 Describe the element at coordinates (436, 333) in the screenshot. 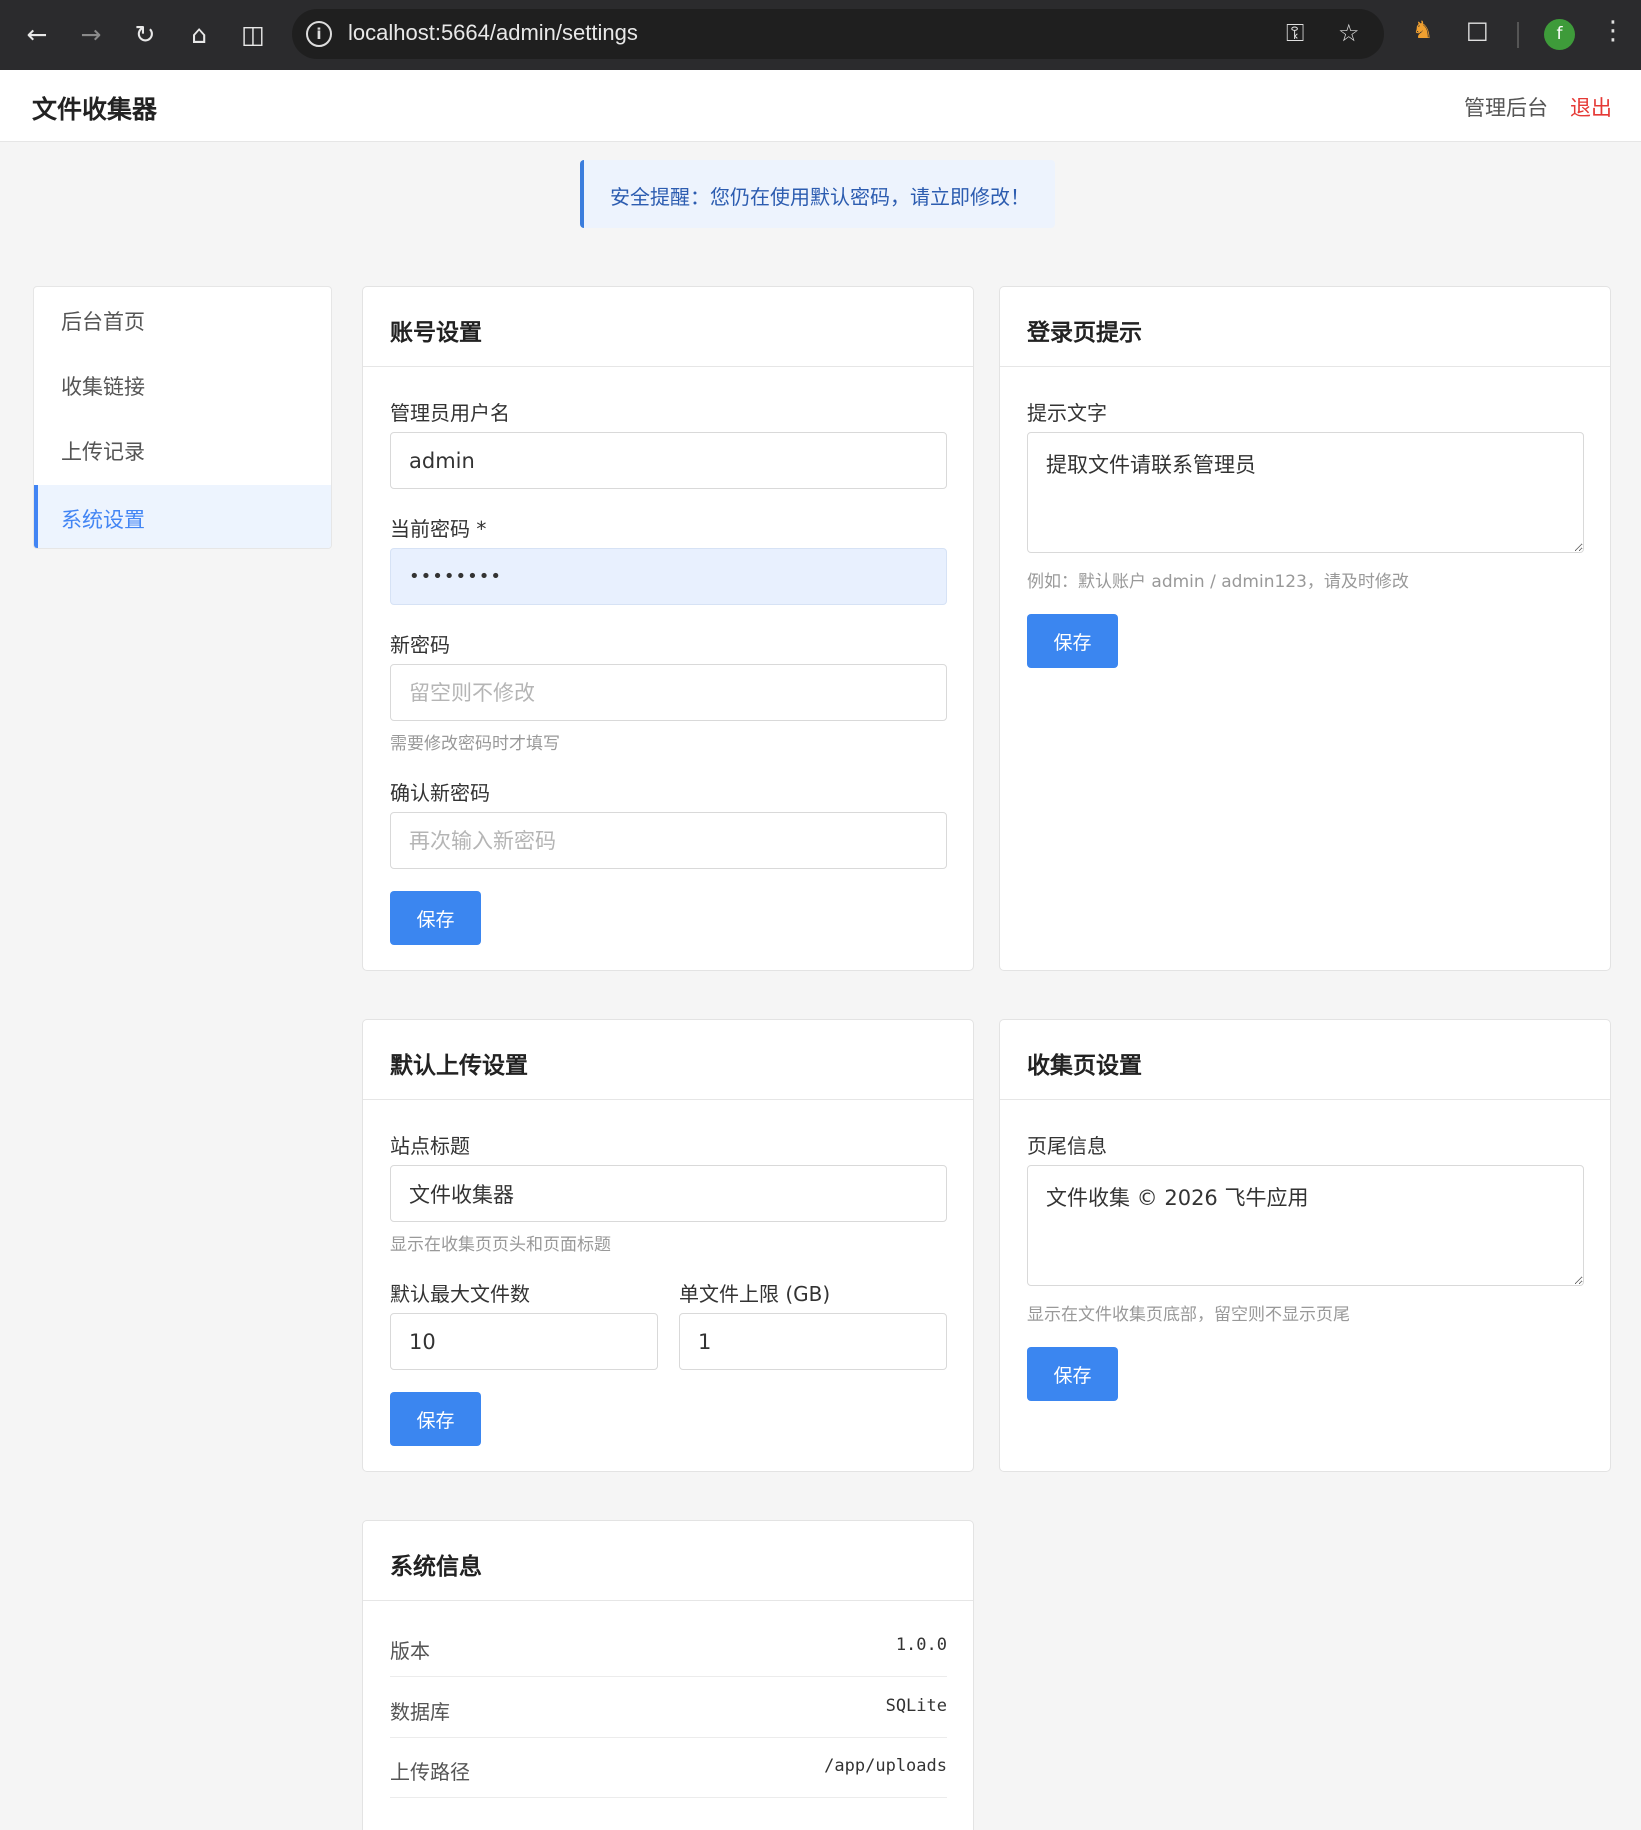

I see `card-title: 账号设置` at that location.